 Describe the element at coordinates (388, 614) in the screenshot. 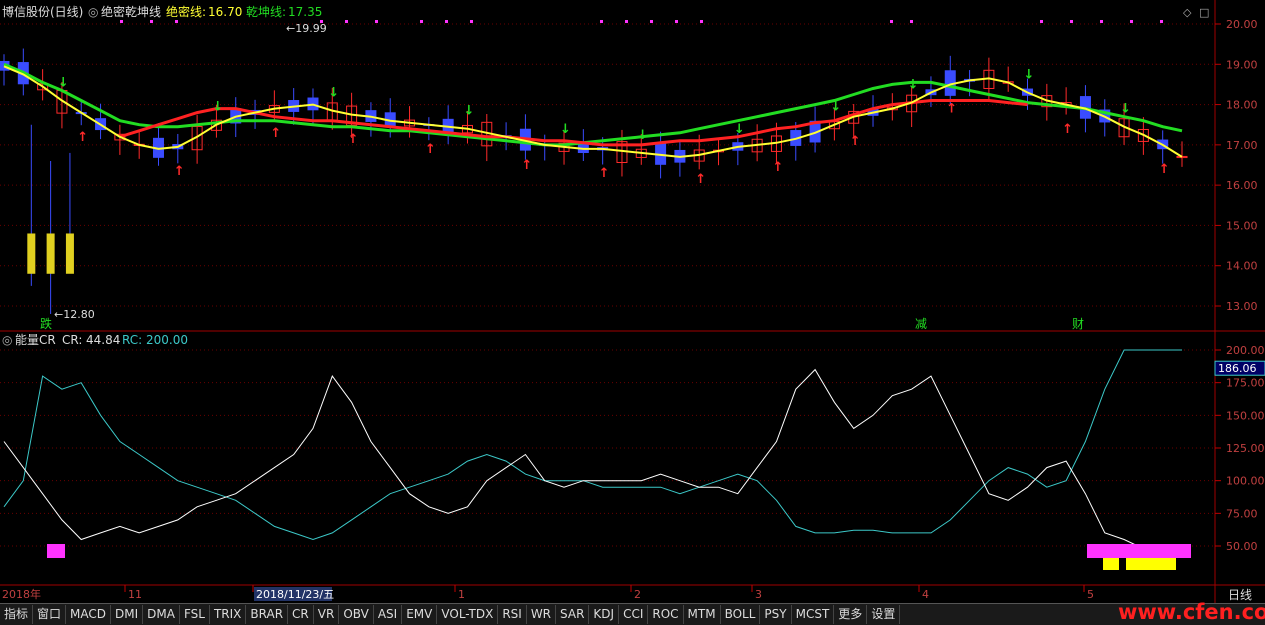

I see `toolbar-item: ASI` at that location.